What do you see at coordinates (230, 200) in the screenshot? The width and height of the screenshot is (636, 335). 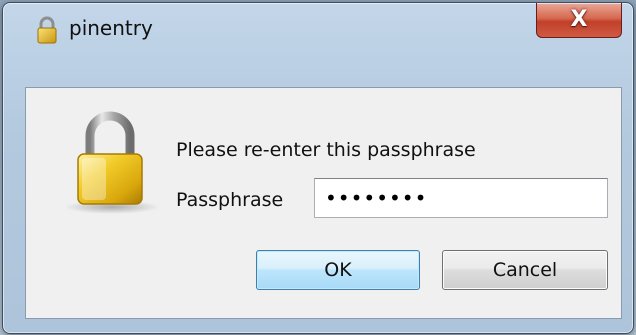 I see `passphrase-label: Passphrase` at bounding box center [230, 200].